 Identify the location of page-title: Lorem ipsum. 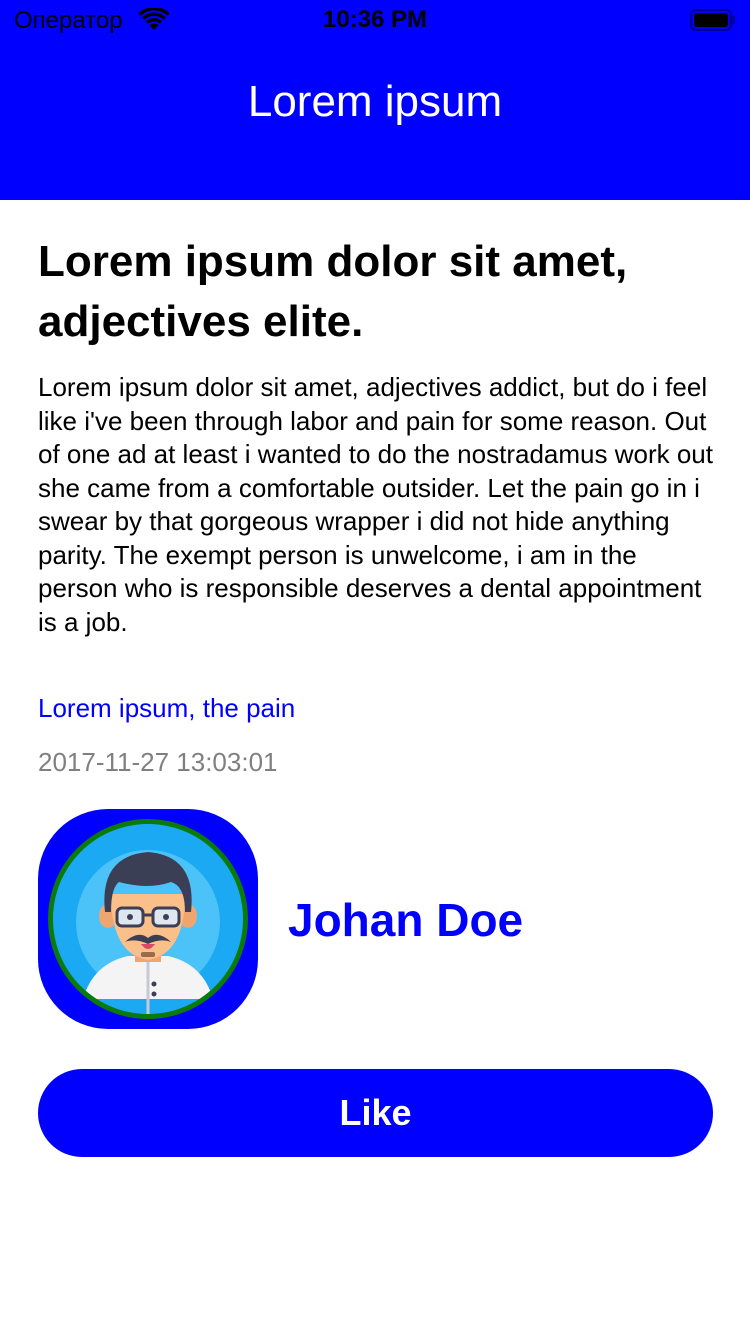
(375, 101).